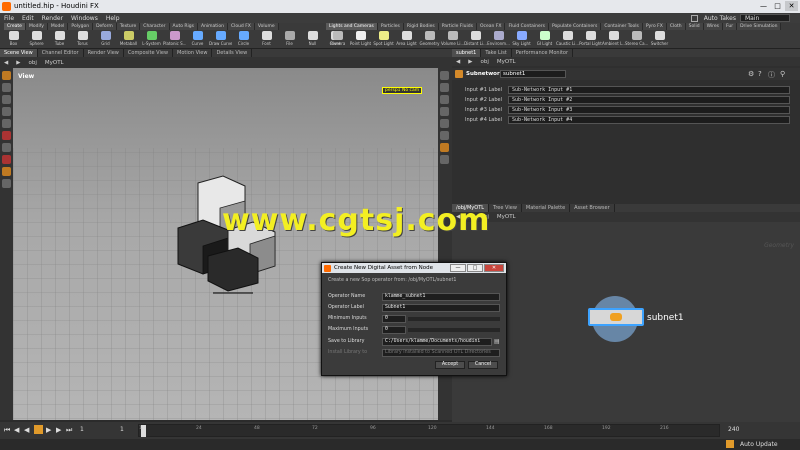  What do you see at coordinates (6, 159) in the screenshot?
I see `magnet-tool-icon` at bounding box center [6, 159].